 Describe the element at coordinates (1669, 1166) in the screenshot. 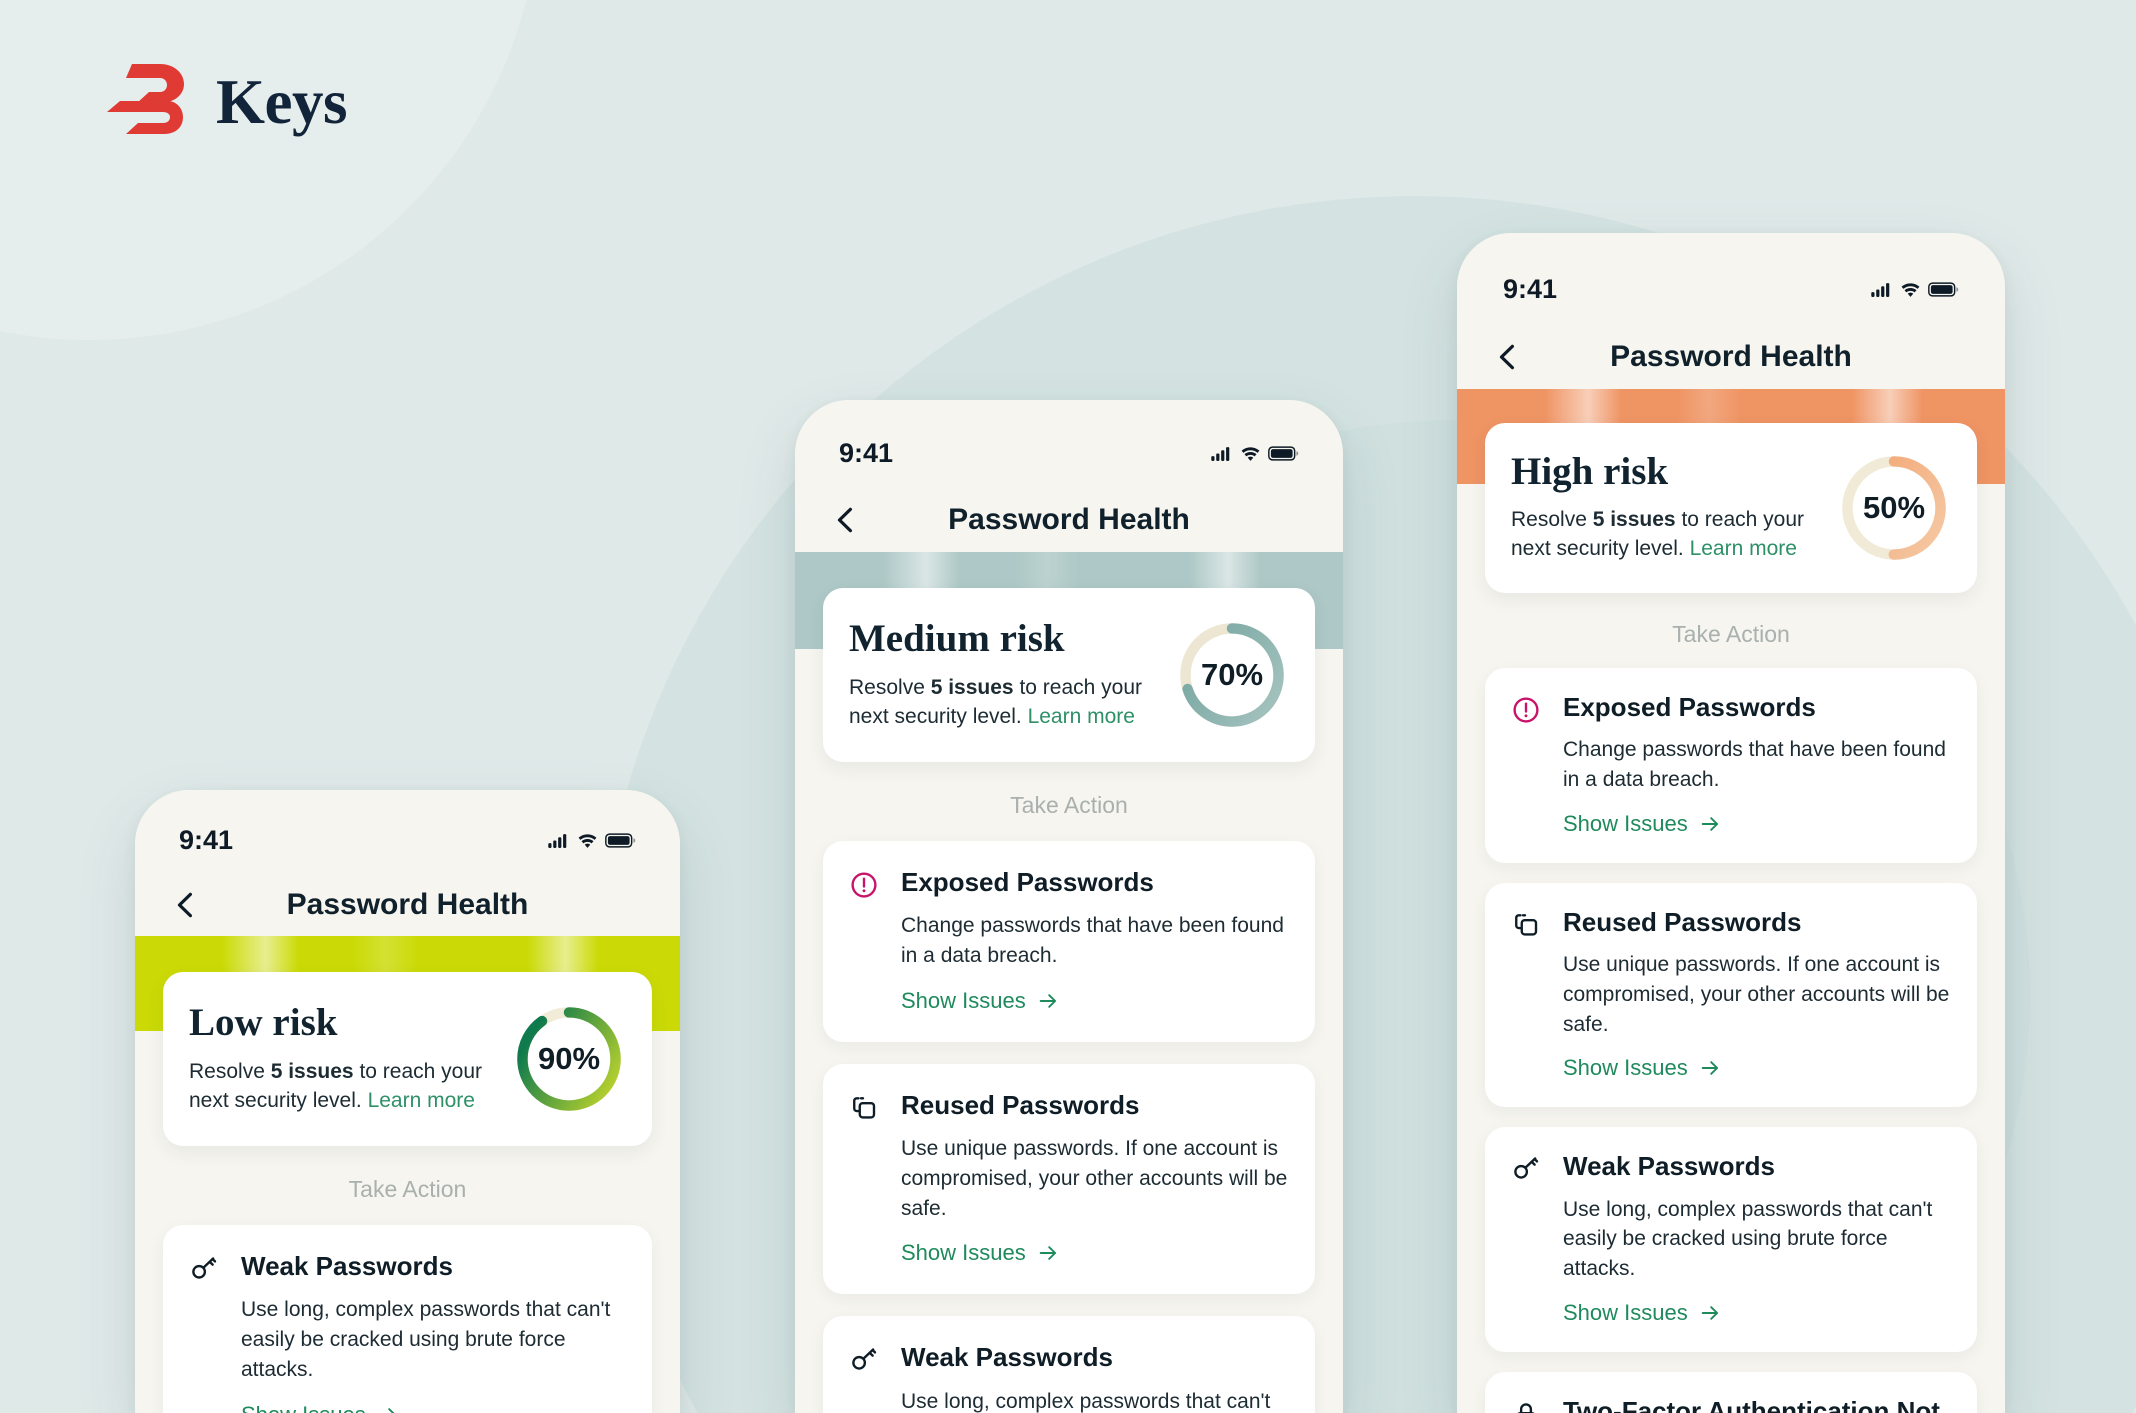

I see `issue-title: Weak Passwords` at that location.